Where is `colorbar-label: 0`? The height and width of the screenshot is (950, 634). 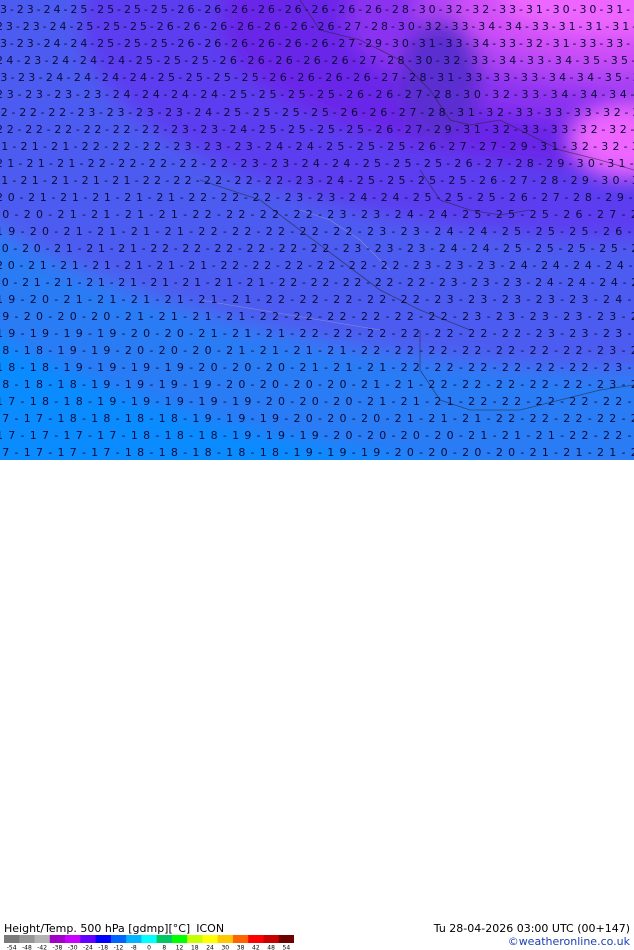
colorbar-label: 0 is located at coordinates (149, 947).